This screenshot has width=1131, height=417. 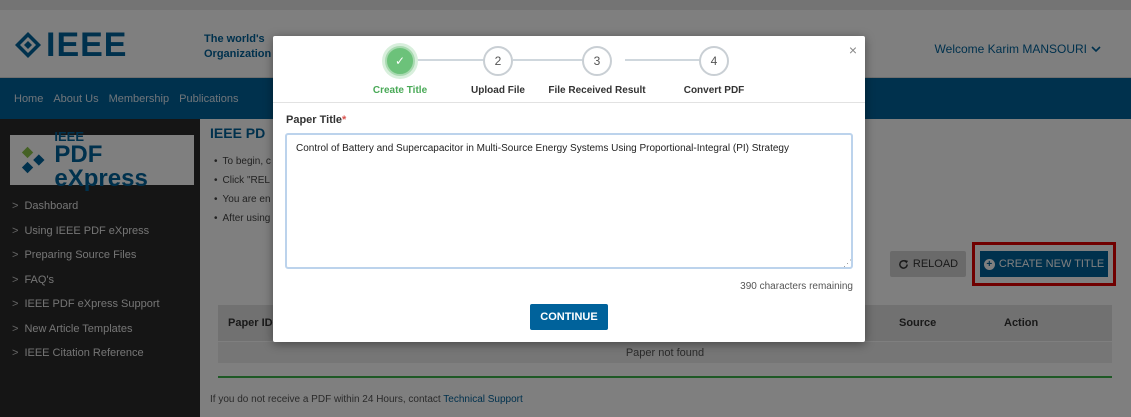 I want to click on step-label: File Received Result, so click(x=597, y=90).